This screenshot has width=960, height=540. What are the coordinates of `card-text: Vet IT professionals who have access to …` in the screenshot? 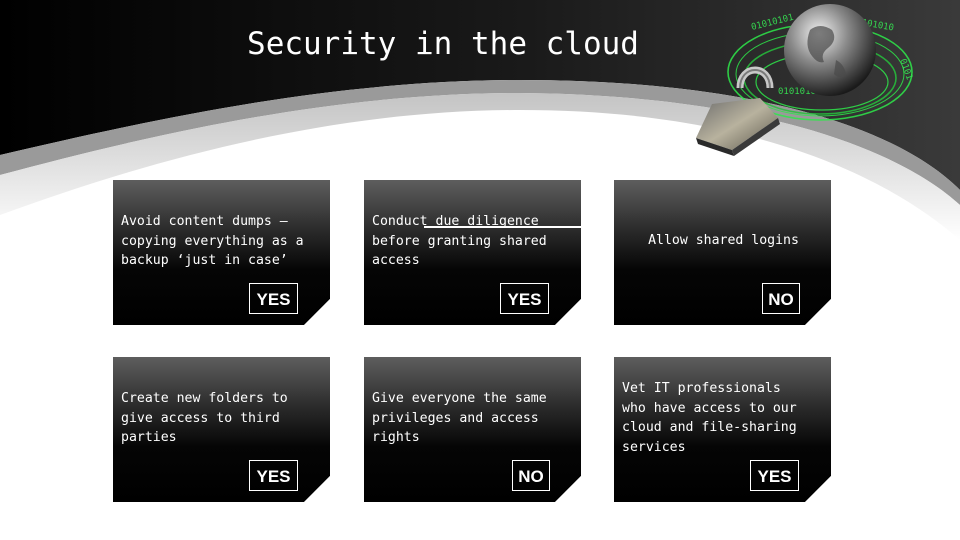 It's located at (709, 418).